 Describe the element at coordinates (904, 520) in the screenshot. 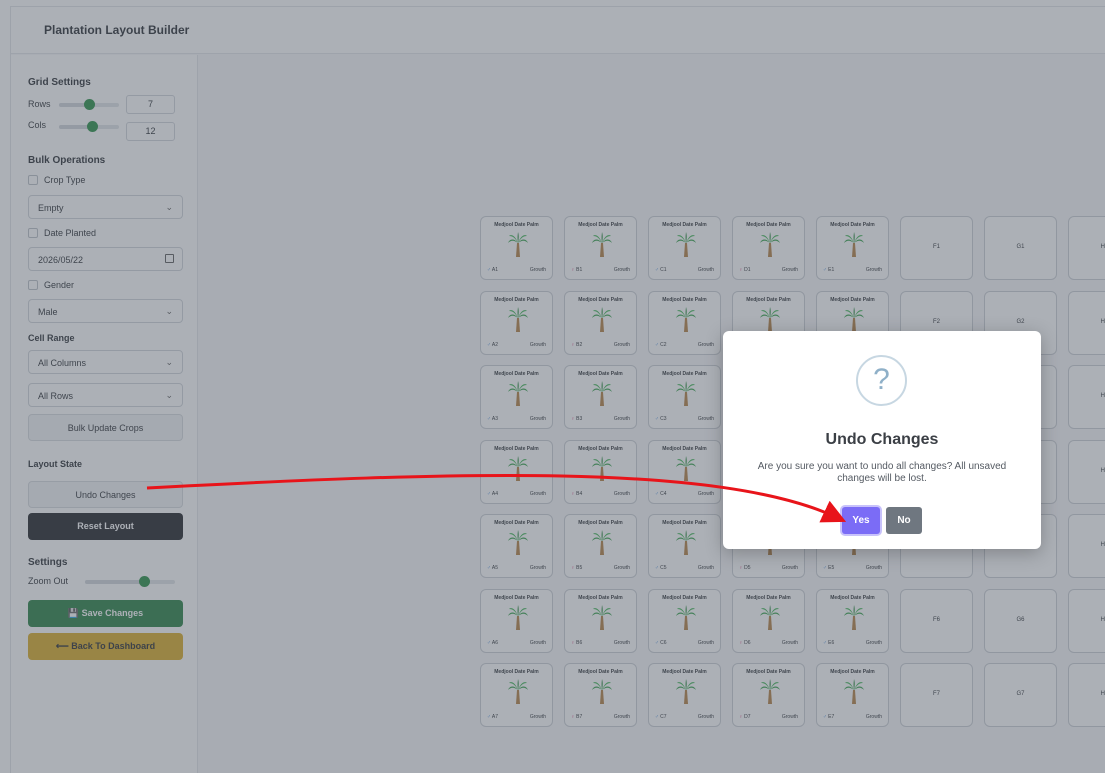

I see `no-button: No` at that location.